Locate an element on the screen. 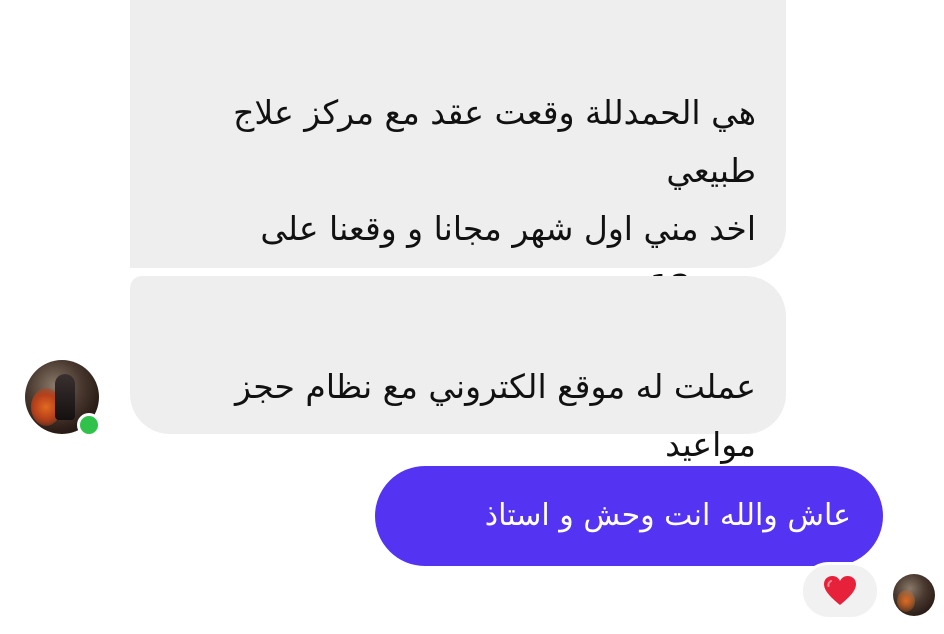 This screenshot has height=634, width=944. message-reaction is located at coordinates (840, 591).